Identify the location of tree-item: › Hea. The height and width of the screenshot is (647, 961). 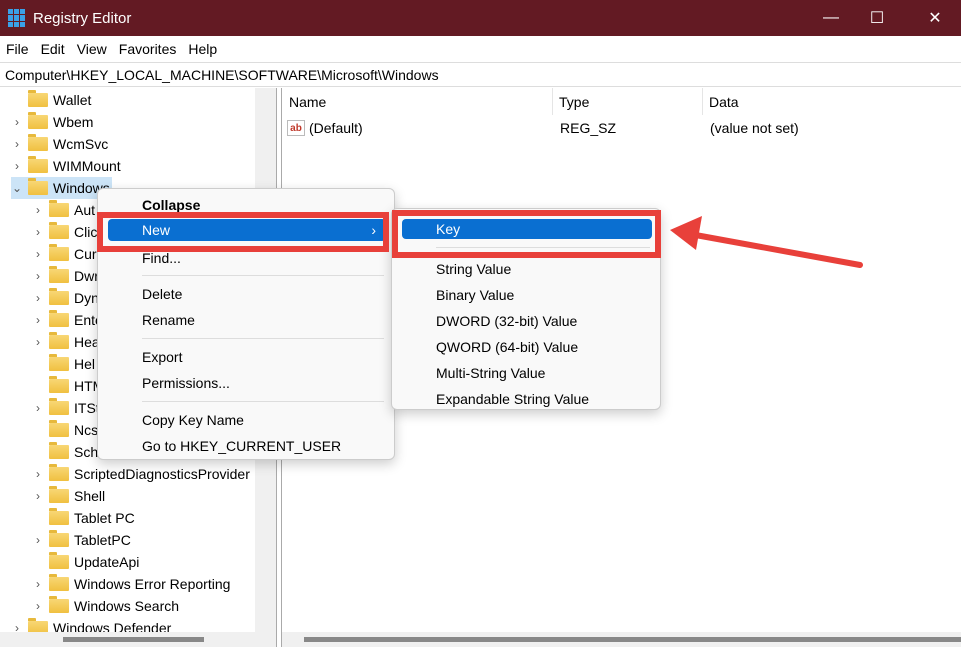
(67, 342).